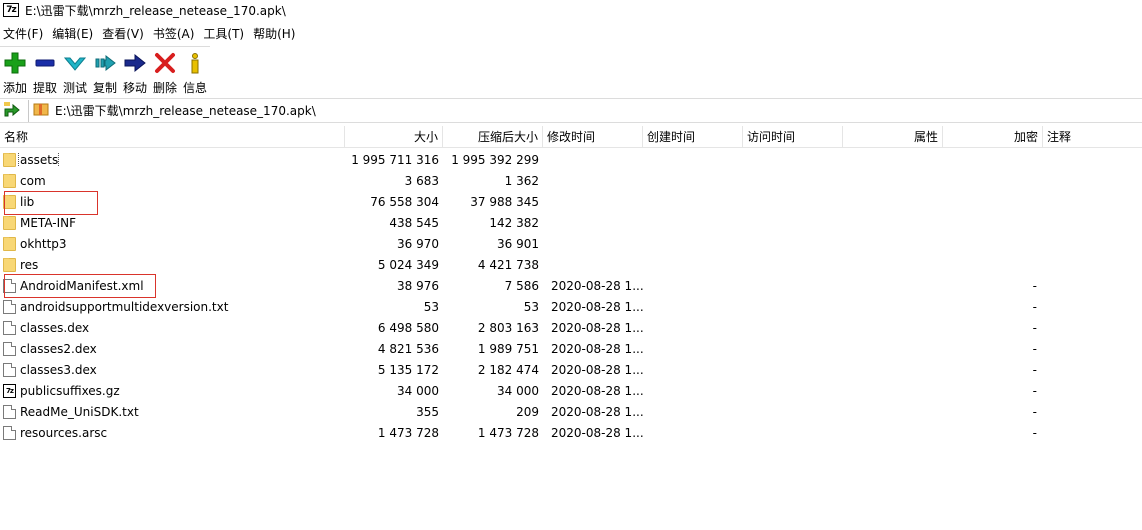  I want to click on file-size: 4 821 536, so click(408, 348).